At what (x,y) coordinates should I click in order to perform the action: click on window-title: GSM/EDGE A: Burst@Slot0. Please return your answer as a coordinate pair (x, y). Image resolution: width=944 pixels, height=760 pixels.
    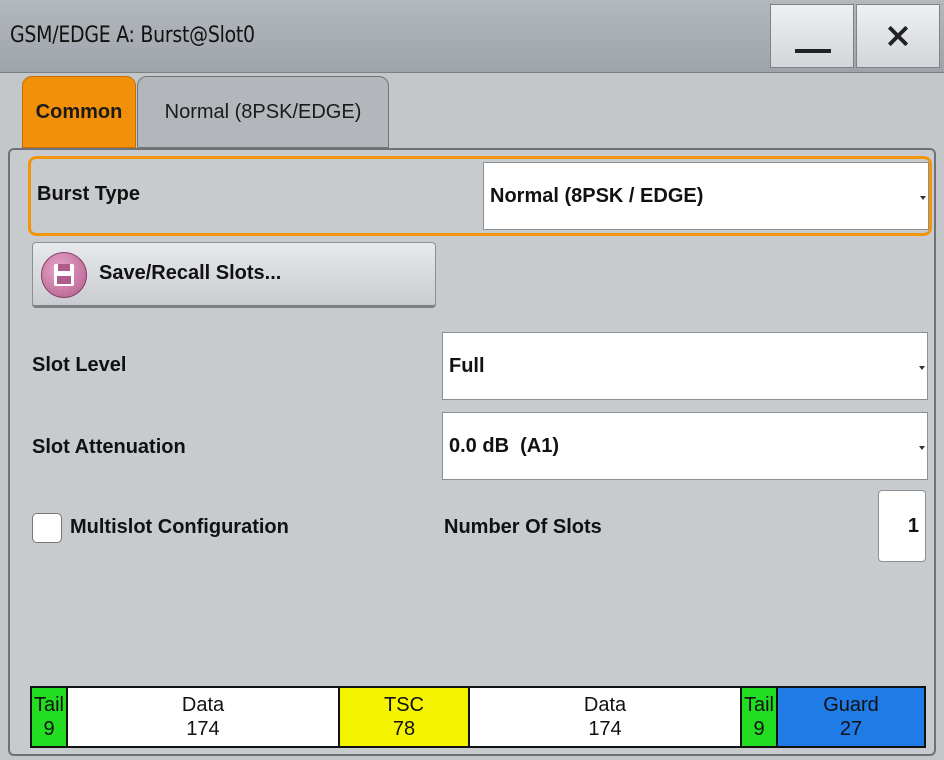
    Looking at the image, I should click on (132, 35).